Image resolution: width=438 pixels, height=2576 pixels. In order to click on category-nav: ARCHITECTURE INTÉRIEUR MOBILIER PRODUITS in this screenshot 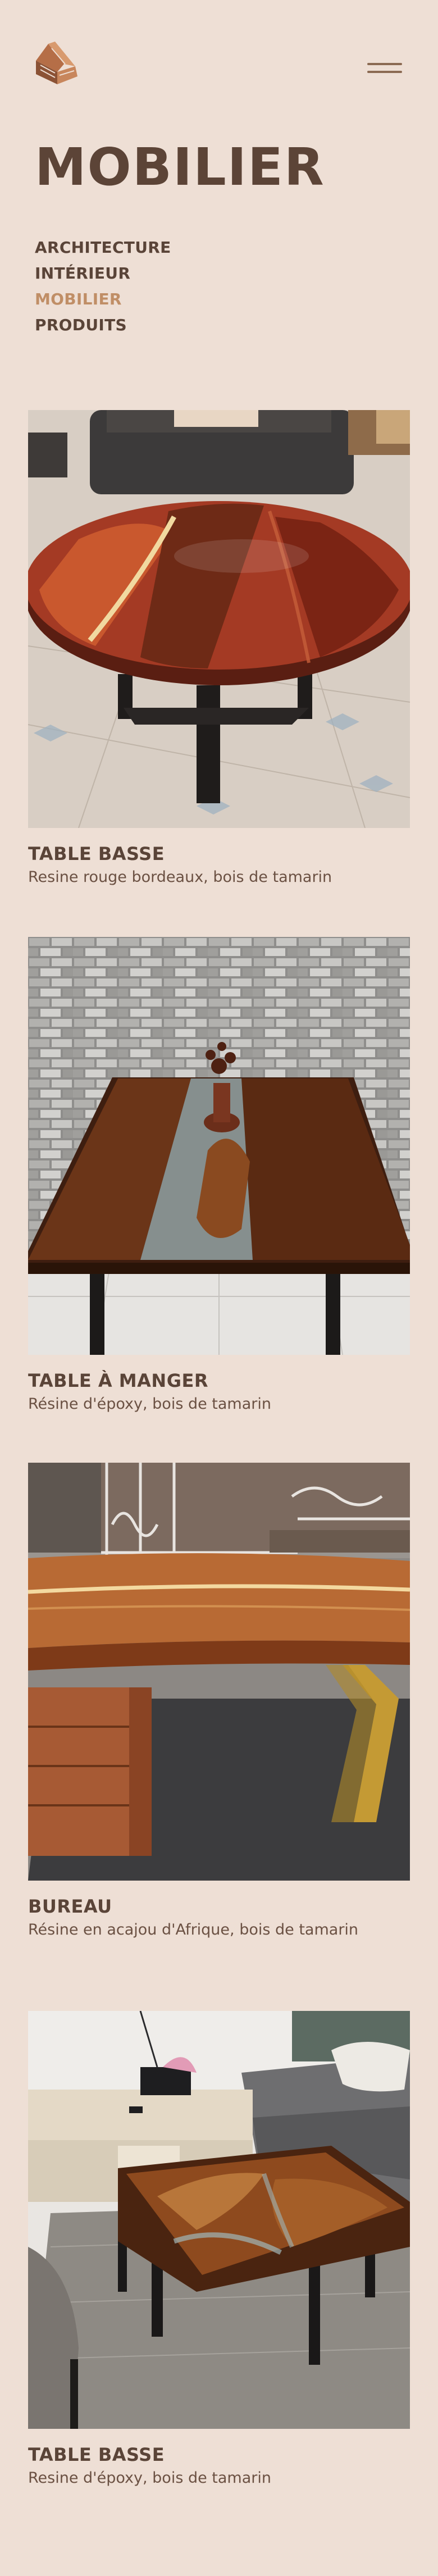, I will do `click(103, 286)`.